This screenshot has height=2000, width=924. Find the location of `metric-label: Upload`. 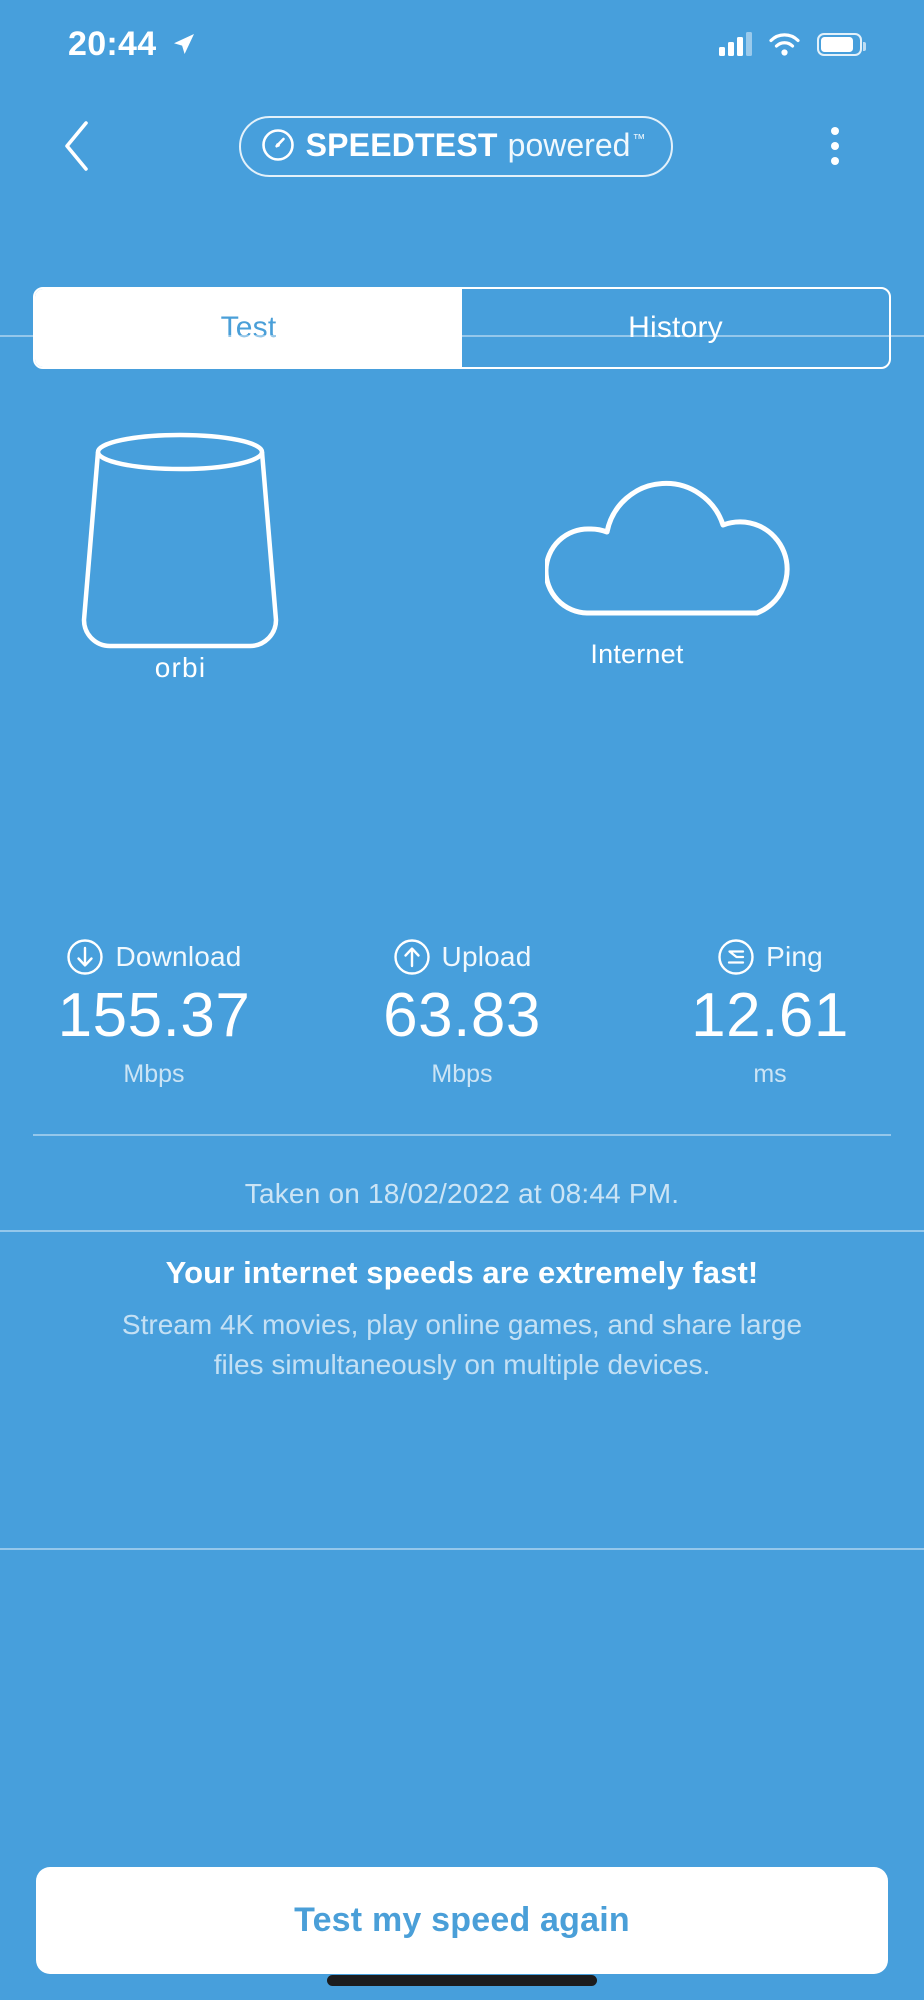

metric-label: Upload is located at coordinates (486, 956).